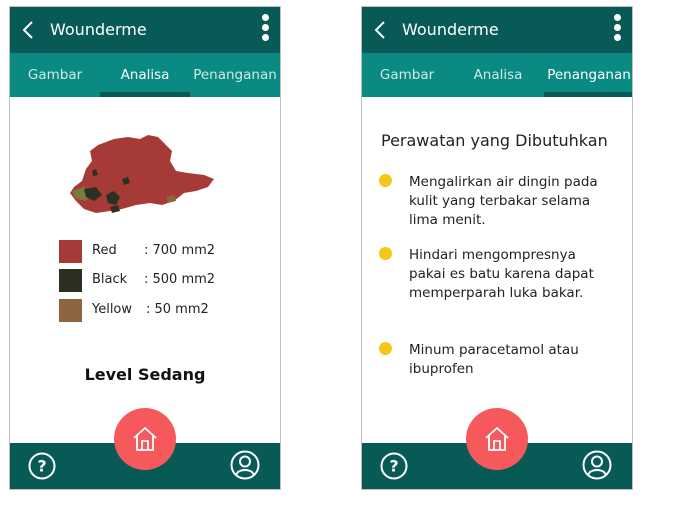  What do you see at coordinates (112, 309) in the screenshot?
I see `legend-label: Yellow` at bounding box center [112, 309].